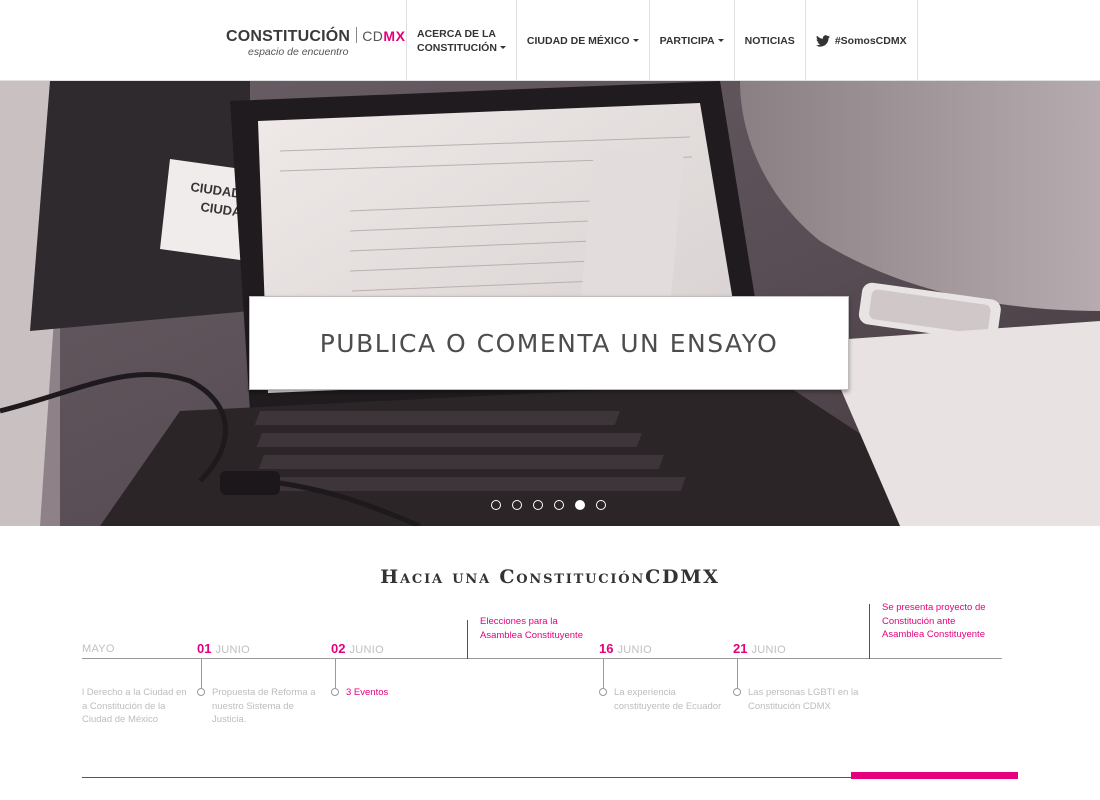  Describe the element at coordinates (229, 719) in the screenshot. I see `event-line: Justicia.` at that location.